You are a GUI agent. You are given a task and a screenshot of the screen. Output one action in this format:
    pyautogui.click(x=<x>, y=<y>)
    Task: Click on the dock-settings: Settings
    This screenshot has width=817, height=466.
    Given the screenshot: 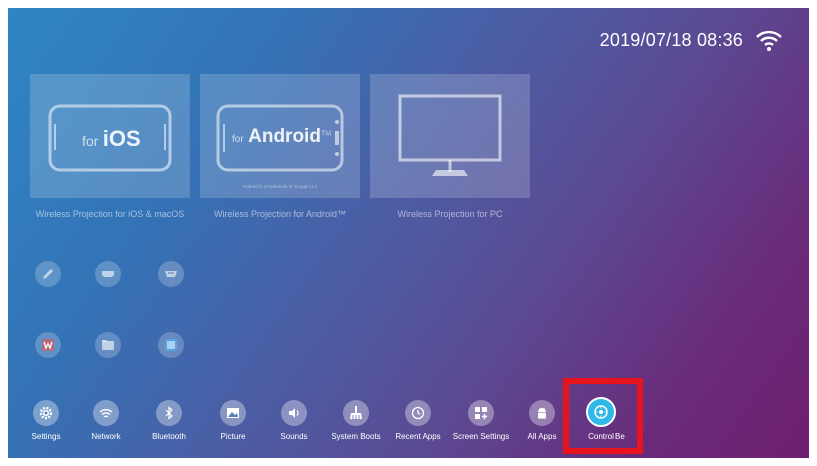 What is the action you would take?
    pyautogui.click(x=46, y=420)
    